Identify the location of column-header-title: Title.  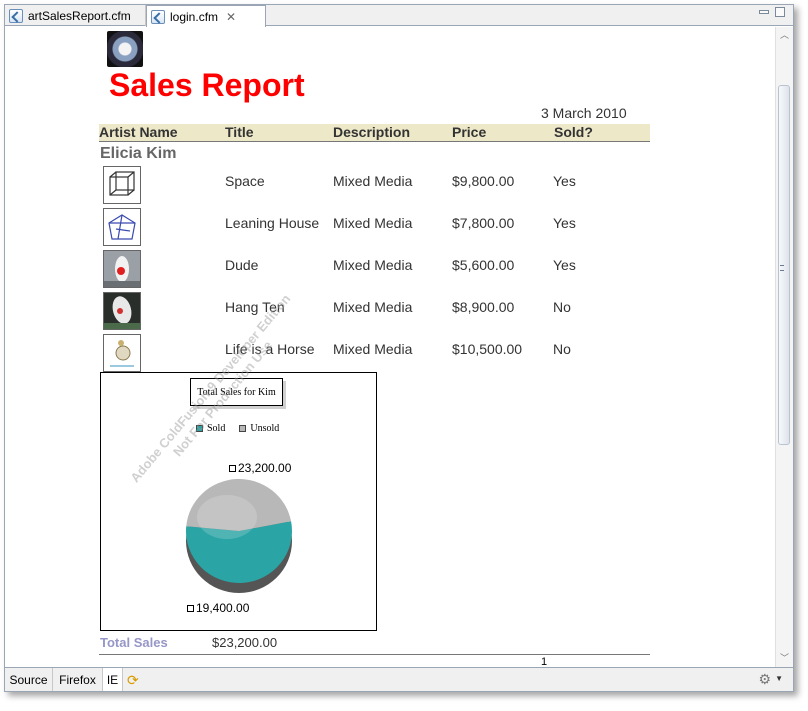
(239, 132).